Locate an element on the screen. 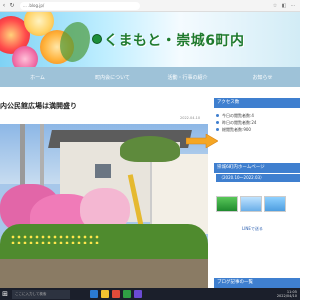 The image size is (320, 300). taskbar-search-input: ここに入力して検索 is located at coordinates (41, 294).